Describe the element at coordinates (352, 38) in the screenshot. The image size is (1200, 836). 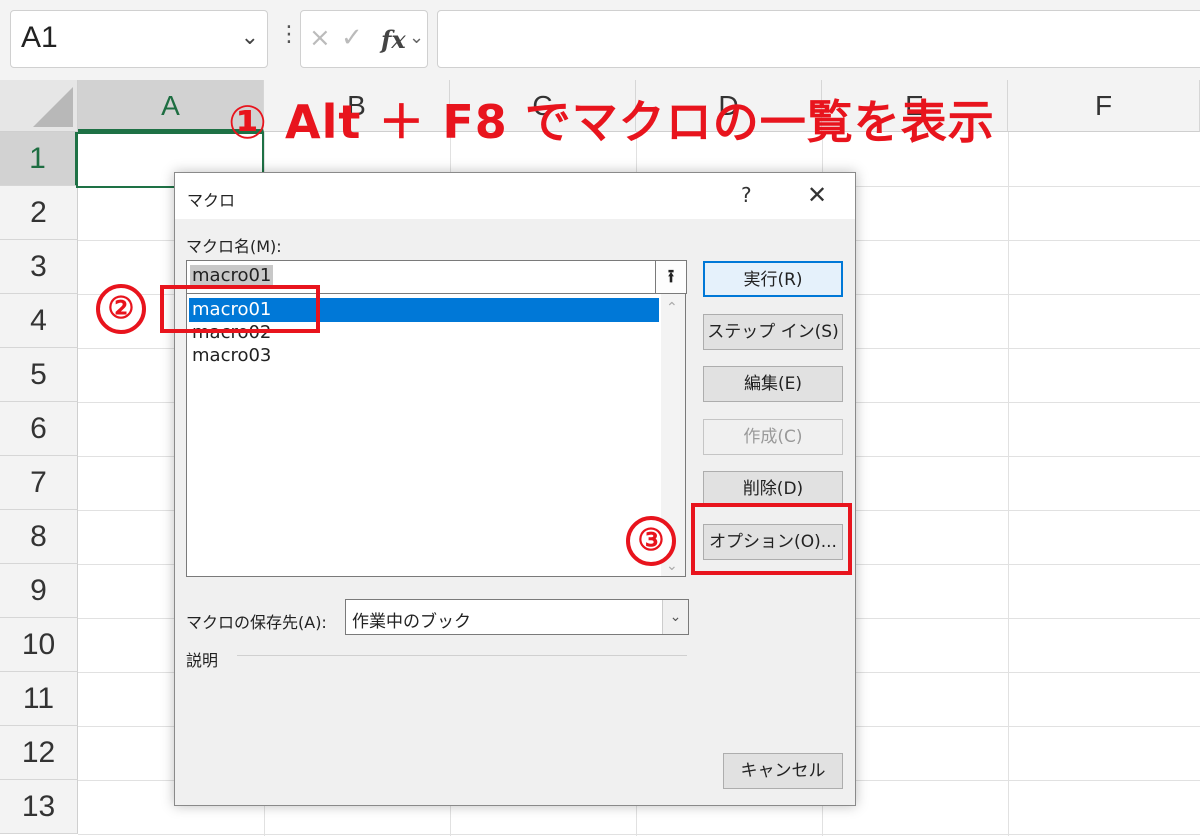
I see `enter-icon: ✓` at that location.